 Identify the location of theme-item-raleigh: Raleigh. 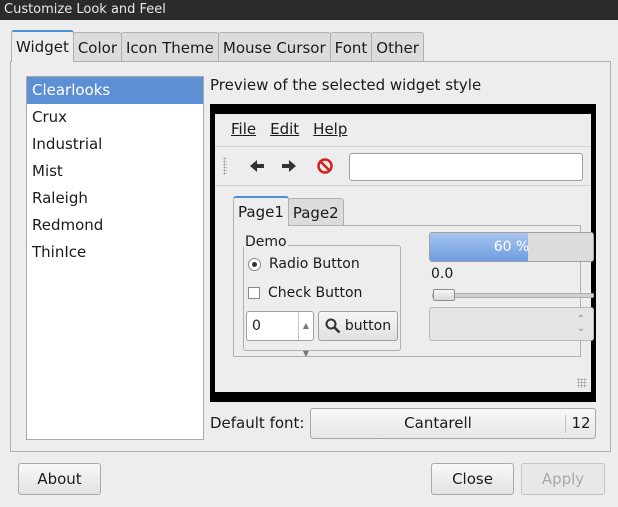
(115, 198).